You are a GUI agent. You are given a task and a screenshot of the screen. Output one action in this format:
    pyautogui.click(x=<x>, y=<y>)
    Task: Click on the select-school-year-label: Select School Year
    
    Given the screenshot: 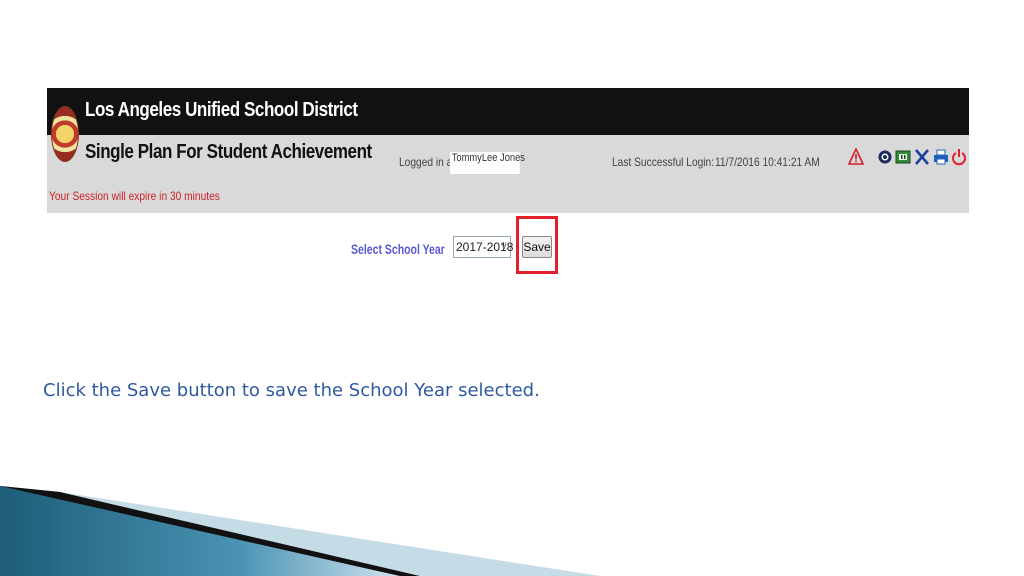 What is the action you would take?
    pyautogui.click(x=398, y=249)
    